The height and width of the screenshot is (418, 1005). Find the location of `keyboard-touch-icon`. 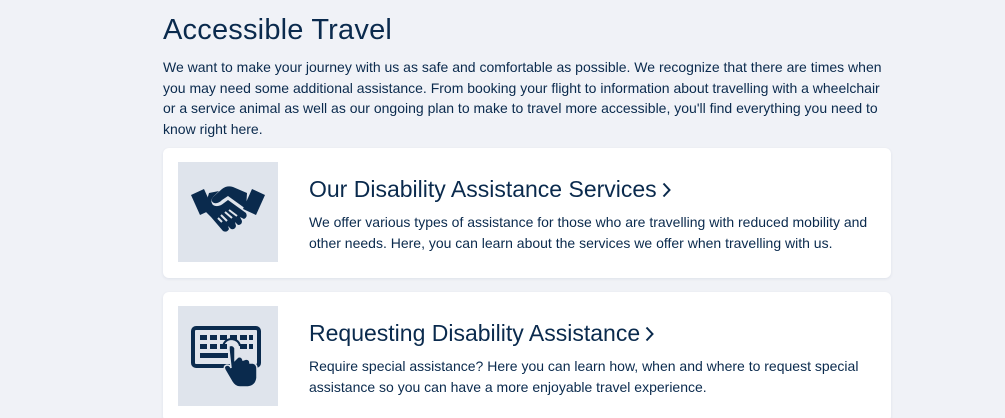

keyboard-touch-icon is located at coordinates (228, 356).